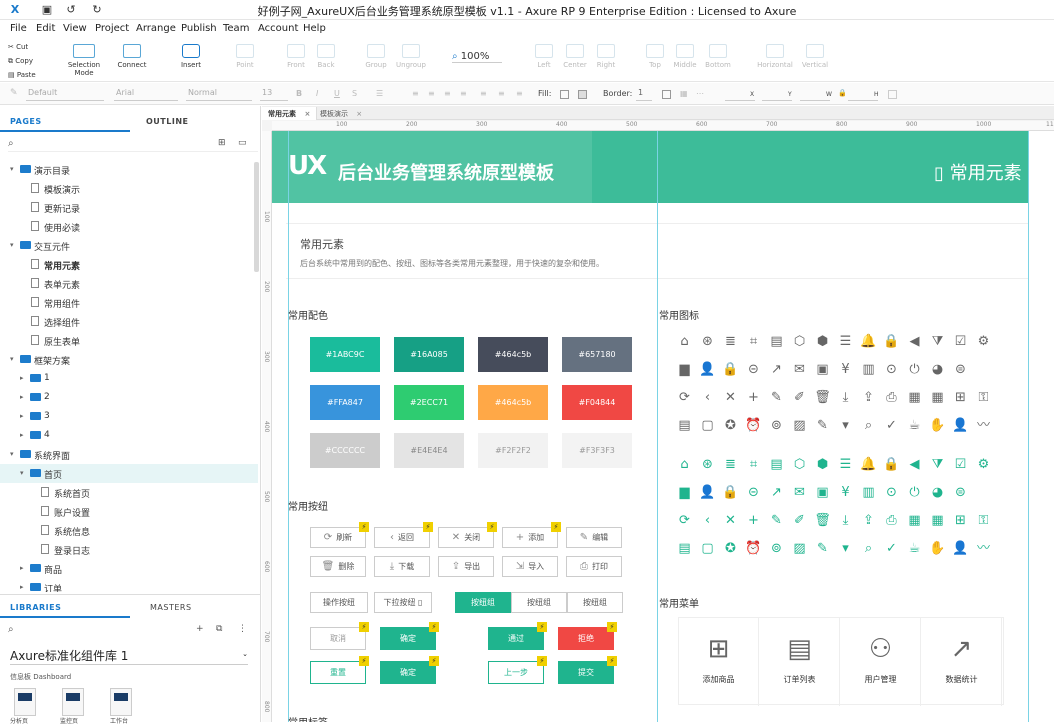 The width and height of the screenshot is (1054, 725). I want to click on align-middle-button: Middle, so click(685, 56).